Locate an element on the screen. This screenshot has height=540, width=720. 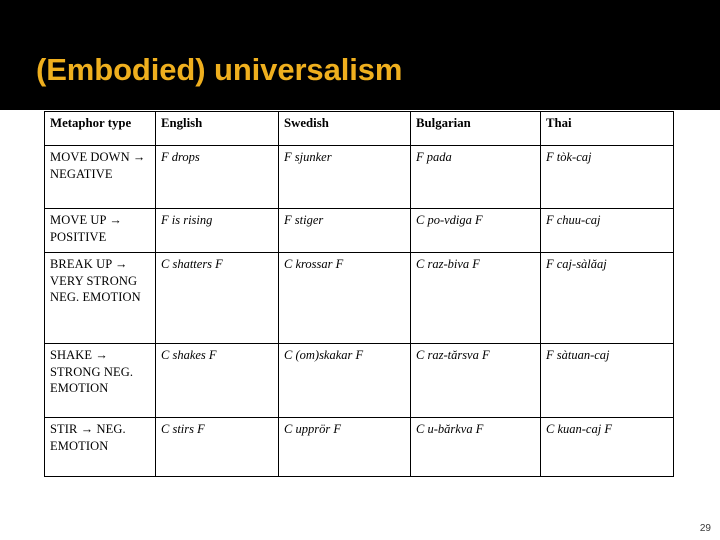
cell-bulgarian: C u-bărkva F is located at coordinates (475, 447).